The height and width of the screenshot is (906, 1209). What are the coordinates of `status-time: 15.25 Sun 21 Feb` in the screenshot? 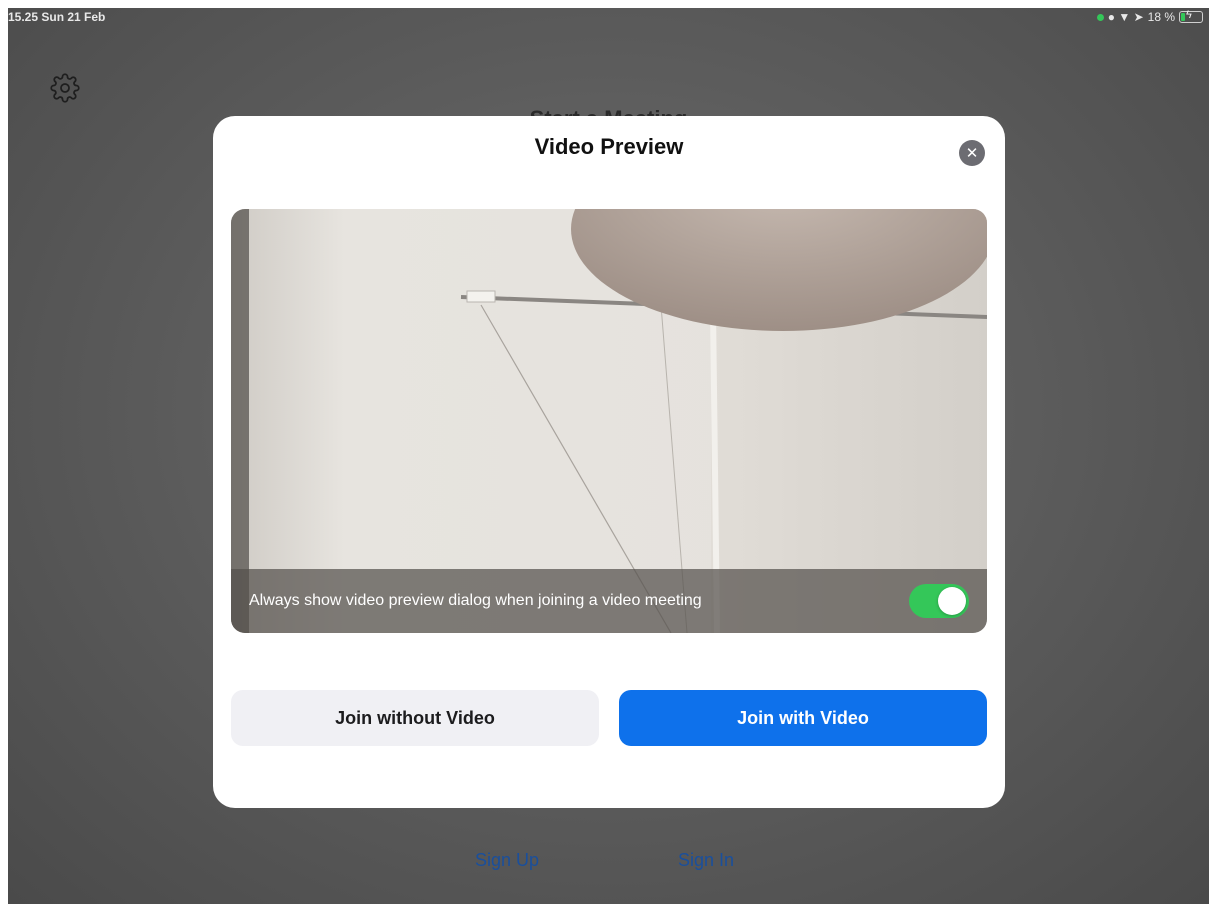 It's located at (57, 17).